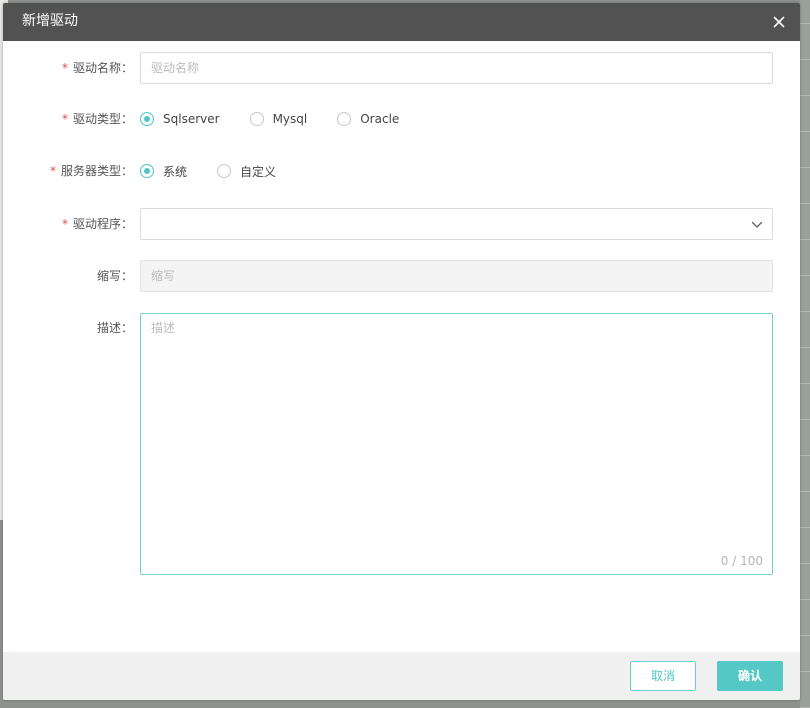 This screenshot has width=810, height=708. I want to click on radio-sqlserver-circle, so click(147, 119).